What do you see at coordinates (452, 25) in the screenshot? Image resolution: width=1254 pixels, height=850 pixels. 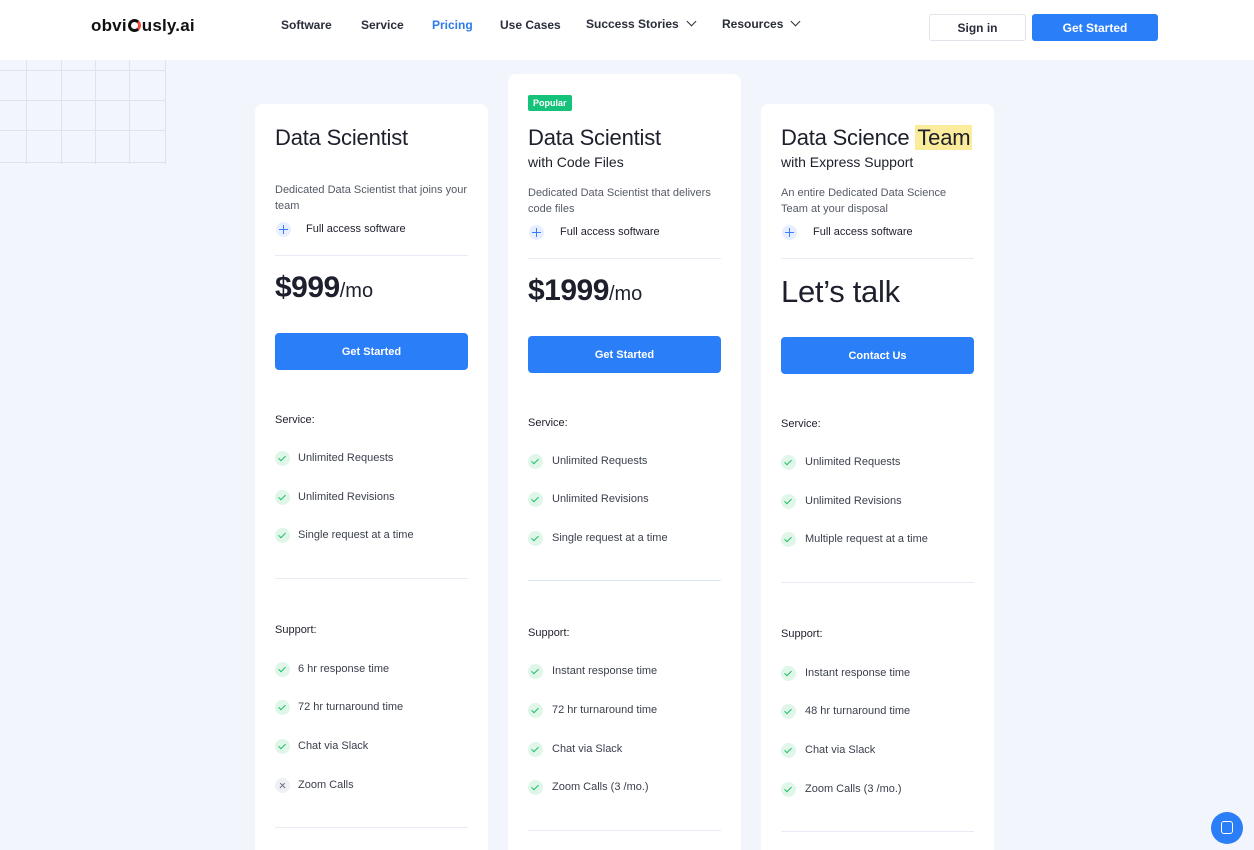 I see `nav-item-pricing: Pricing` at bounding box center [452, 25].